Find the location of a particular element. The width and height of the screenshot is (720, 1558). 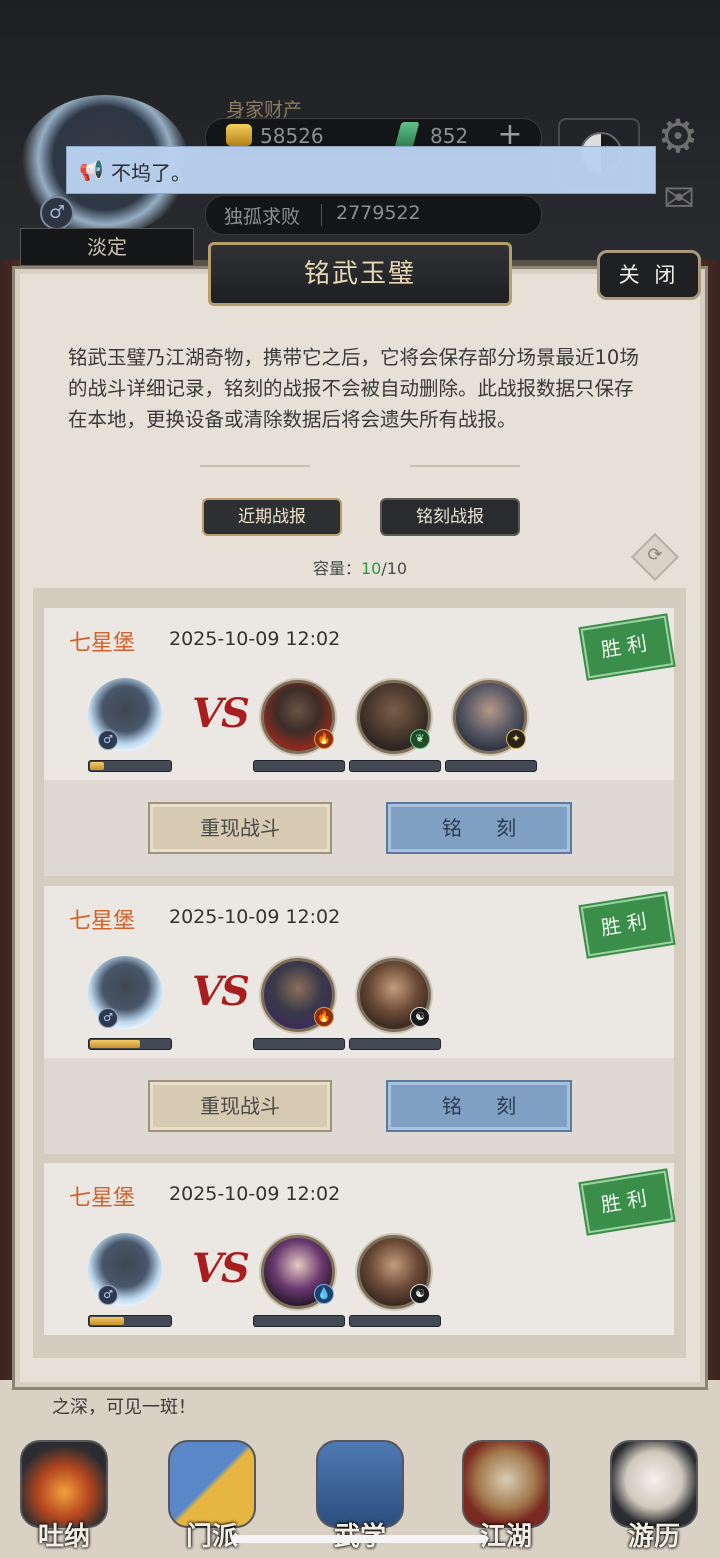

nav-sect: 门派 is located at coordinates (212, 1496).